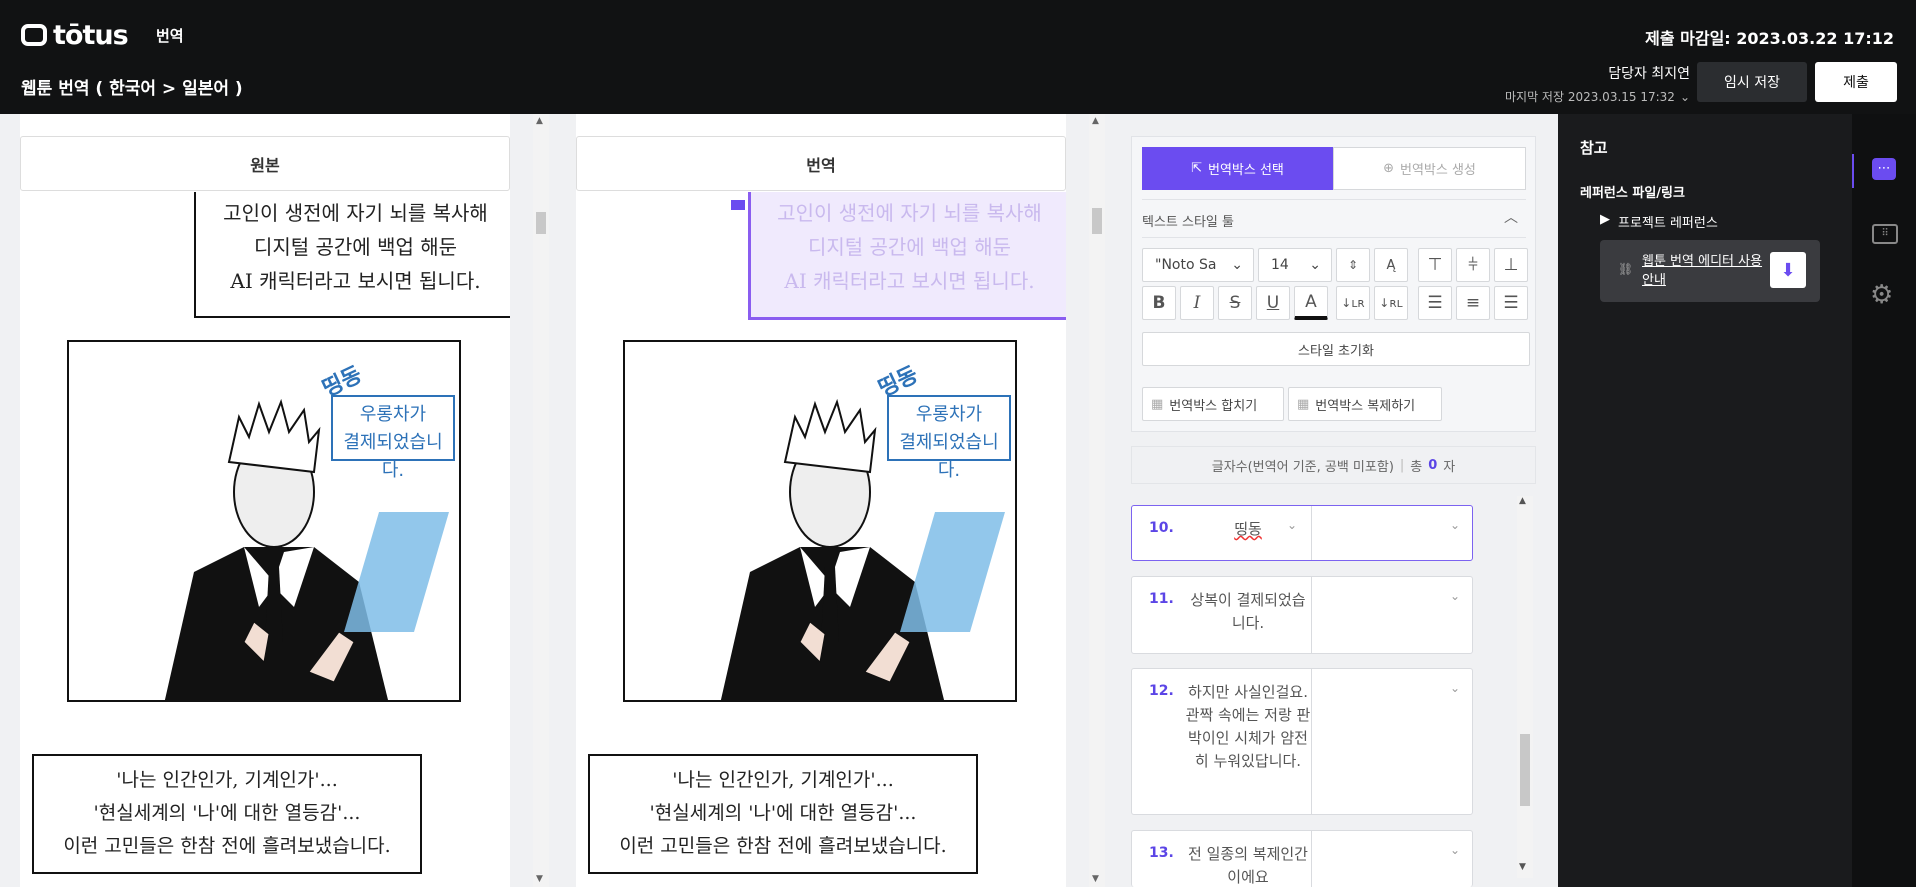 The height and width of the screenshot is (887, 1916). What do you see at coordinates (1391, 303) in the screenshot?
I see `vertical-text-rl-icon: ↓ʀʟ` at bounding box center [1391, 303].